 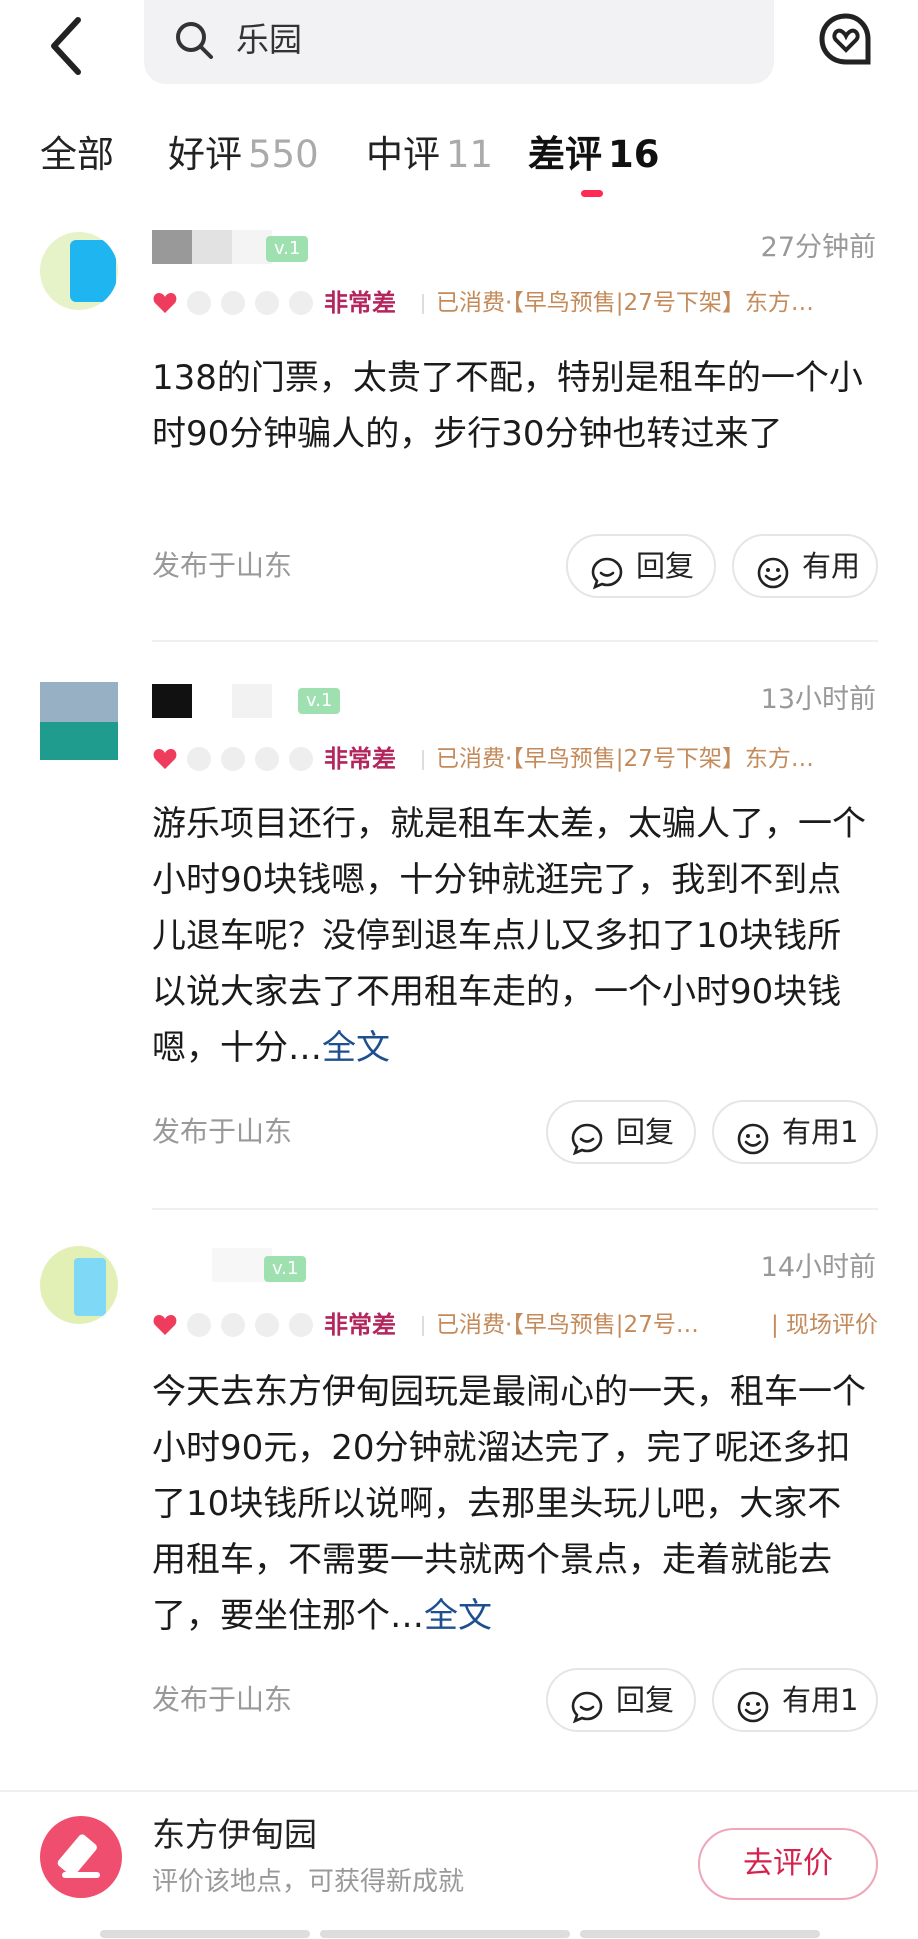 What do you see at coordinates (283, 154) in the screenshot?
I see `tab-count: 550` at bounding box center [283, 154].